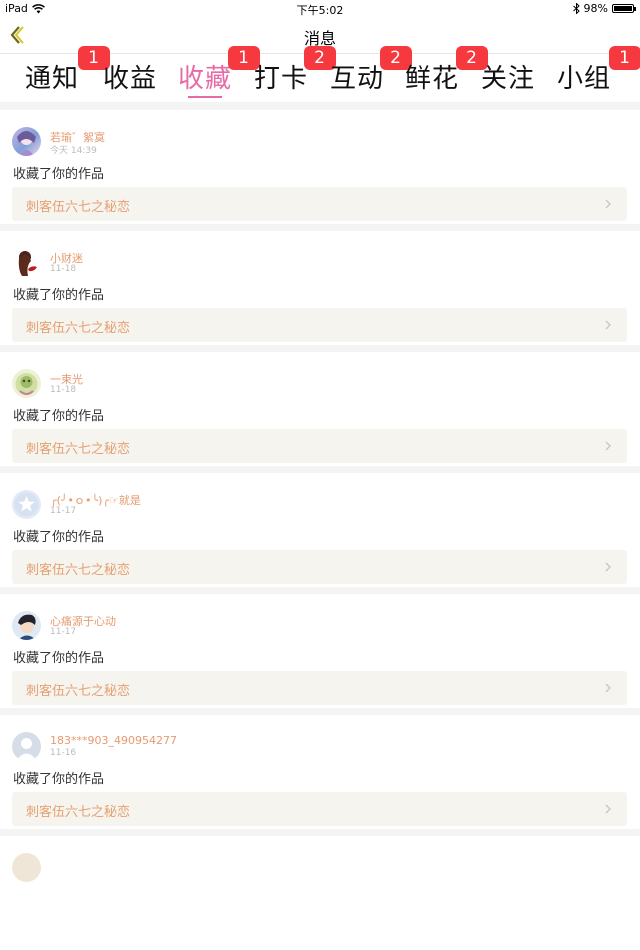 Image resolution: width=640 pixels, height=950 pixels. What do you see at coordinates (320, 288) in the screenshot?
I see `notification-card: 小财迷 11-18 收藏了你的作品 刺客伍六七之秘恋` at bounding box center [320, 288].